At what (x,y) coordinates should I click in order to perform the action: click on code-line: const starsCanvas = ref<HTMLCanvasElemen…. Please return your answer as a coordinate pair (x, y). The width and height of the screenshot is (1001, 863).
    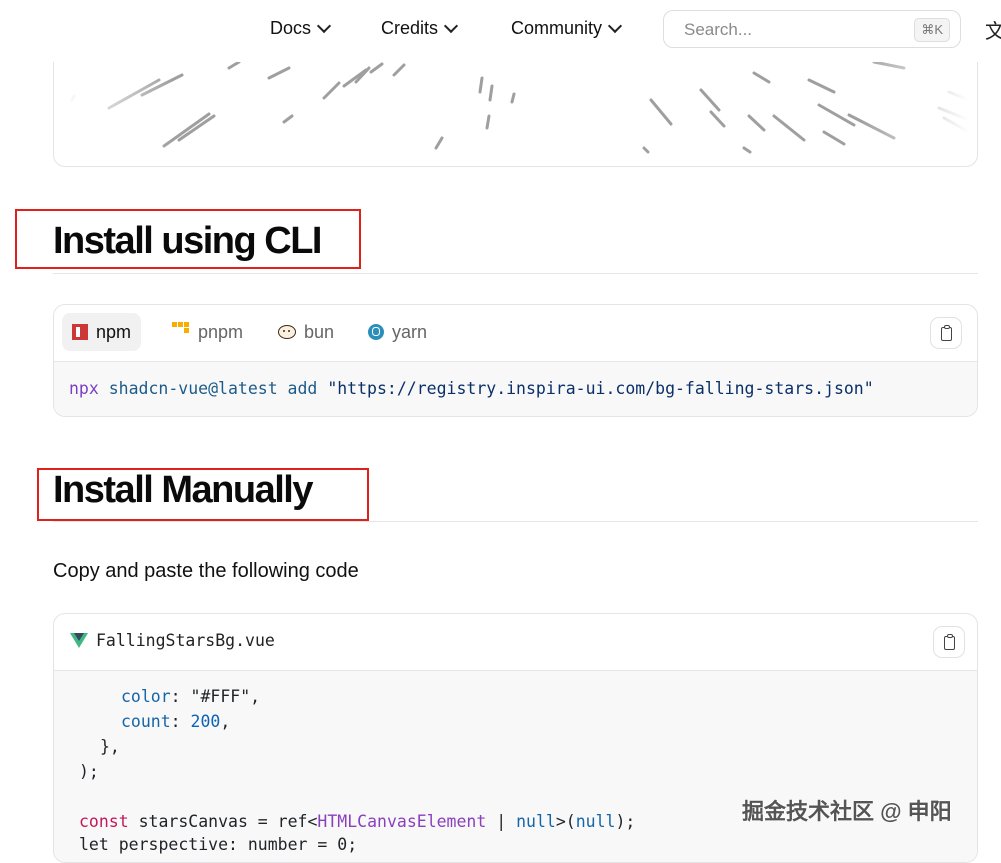
    Looking at the image, I should click on (357, 821).